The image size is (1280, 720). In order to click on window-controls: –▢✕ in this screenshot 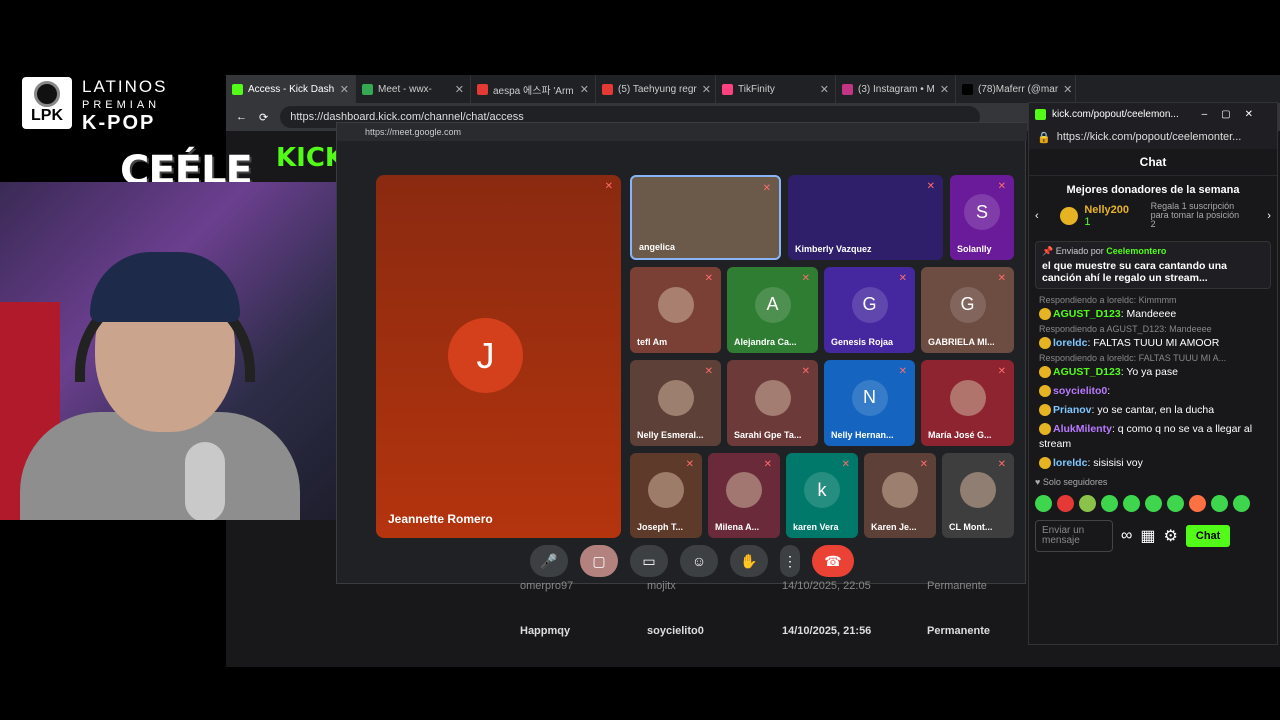, I will do `click(1239, 114)`.